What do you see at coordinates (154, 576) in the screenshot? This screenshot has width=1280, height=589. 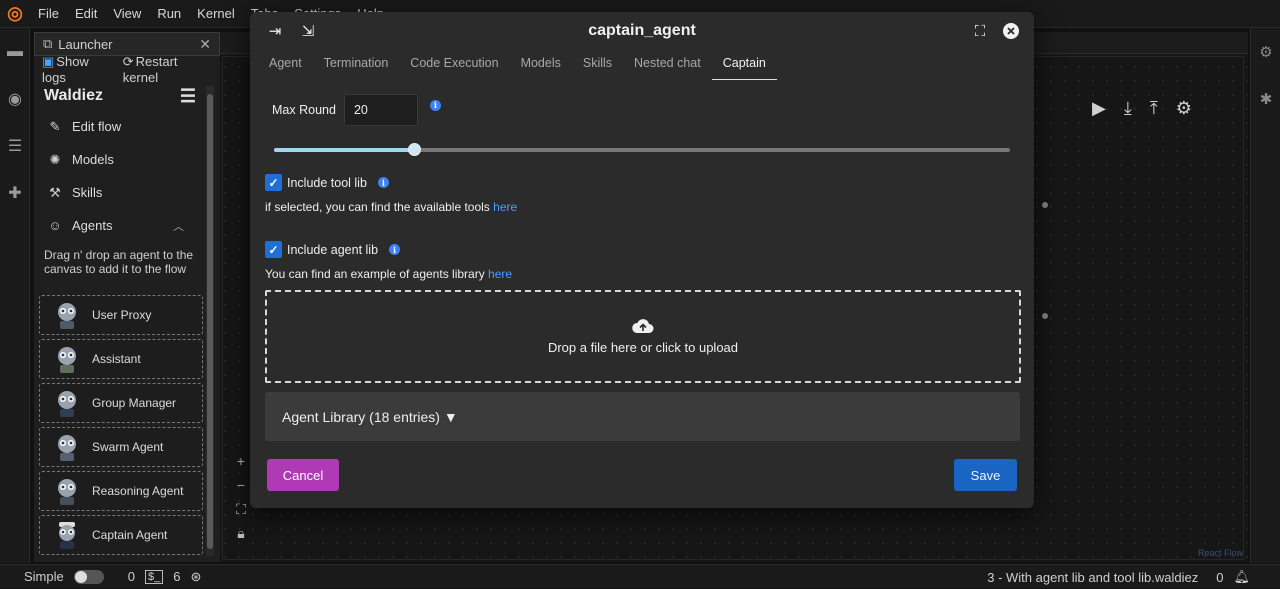 I see `terminal-status-icon: $_` at bounding box center [154, 576].